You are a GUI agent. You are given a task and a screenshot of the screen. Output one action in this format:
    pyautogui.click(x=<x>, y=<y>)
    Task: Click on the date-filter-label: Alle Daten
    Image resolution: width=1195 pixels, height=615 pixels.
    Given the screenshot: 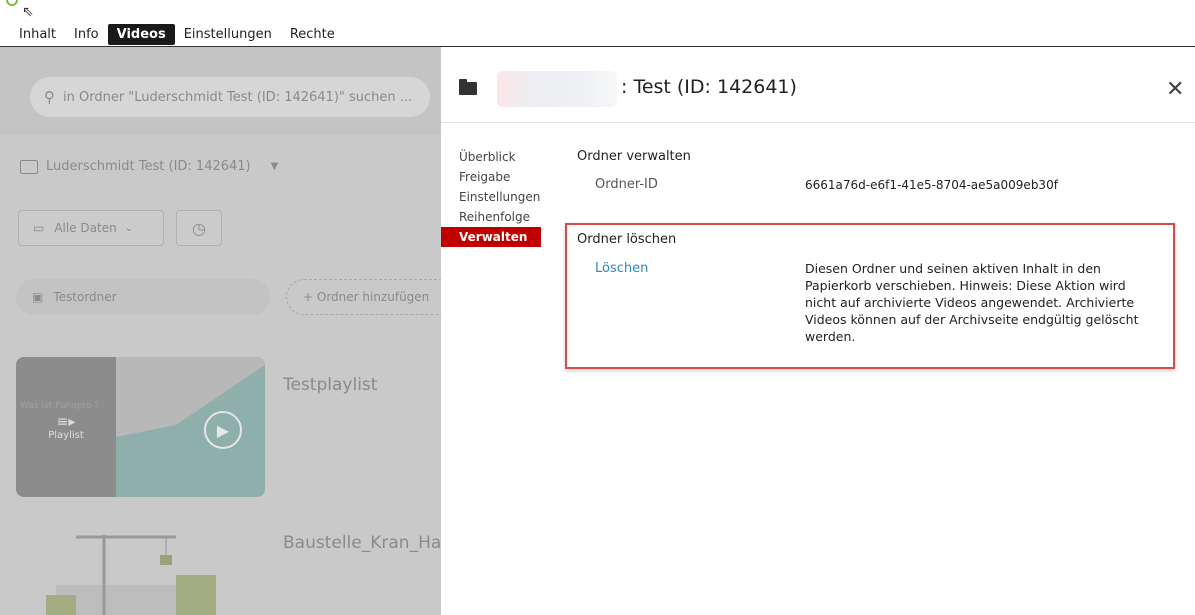 What is the action you would take?
    pyautogui.click(x=85, y=228)
    